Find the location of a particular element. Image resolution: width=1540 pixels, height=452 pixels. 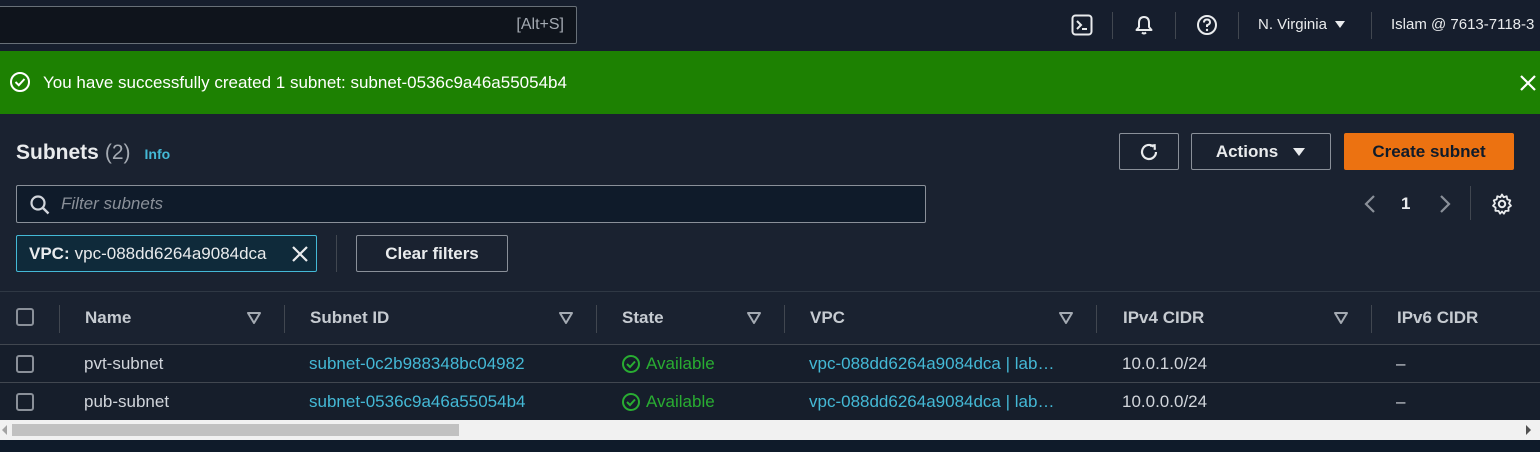

subnet-id-link: subnet-0c2b988348bc04982 is located at coordinates (417, 364).